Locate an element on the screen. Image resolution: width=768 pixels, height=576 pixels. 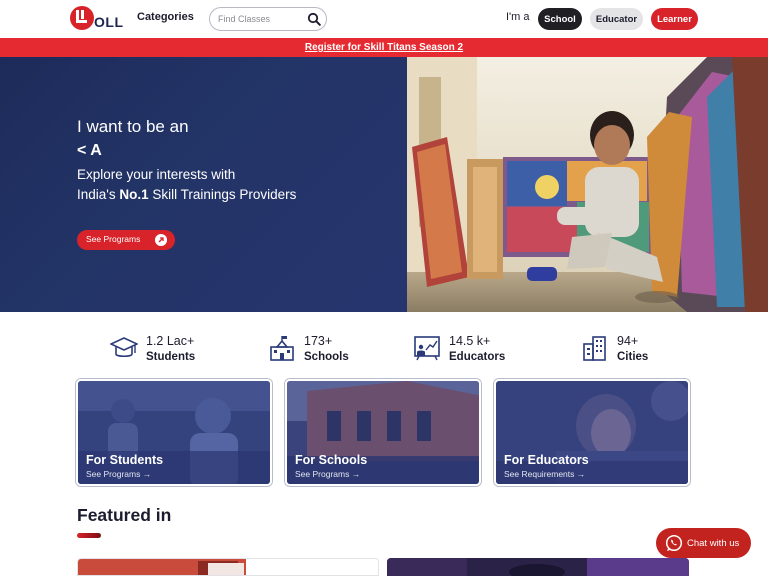
card-title: For Students is located at coordinates (125, 460).